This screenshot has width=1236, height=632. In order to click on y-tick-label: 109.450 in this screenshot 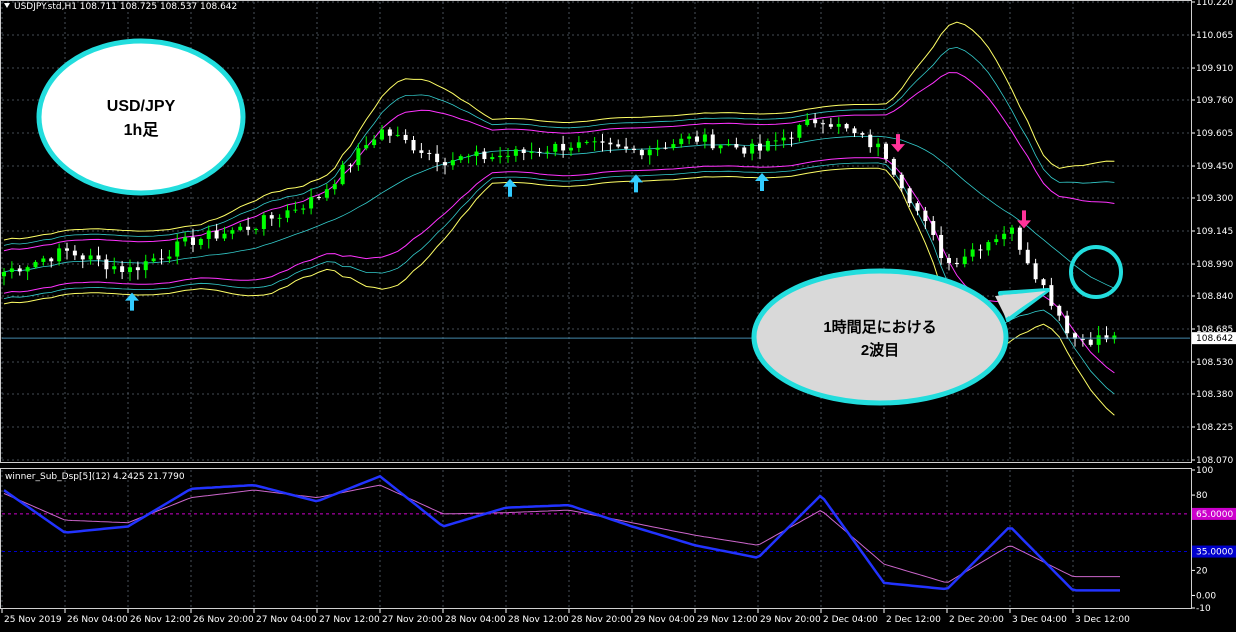, I will do `click(1214, 167)`.